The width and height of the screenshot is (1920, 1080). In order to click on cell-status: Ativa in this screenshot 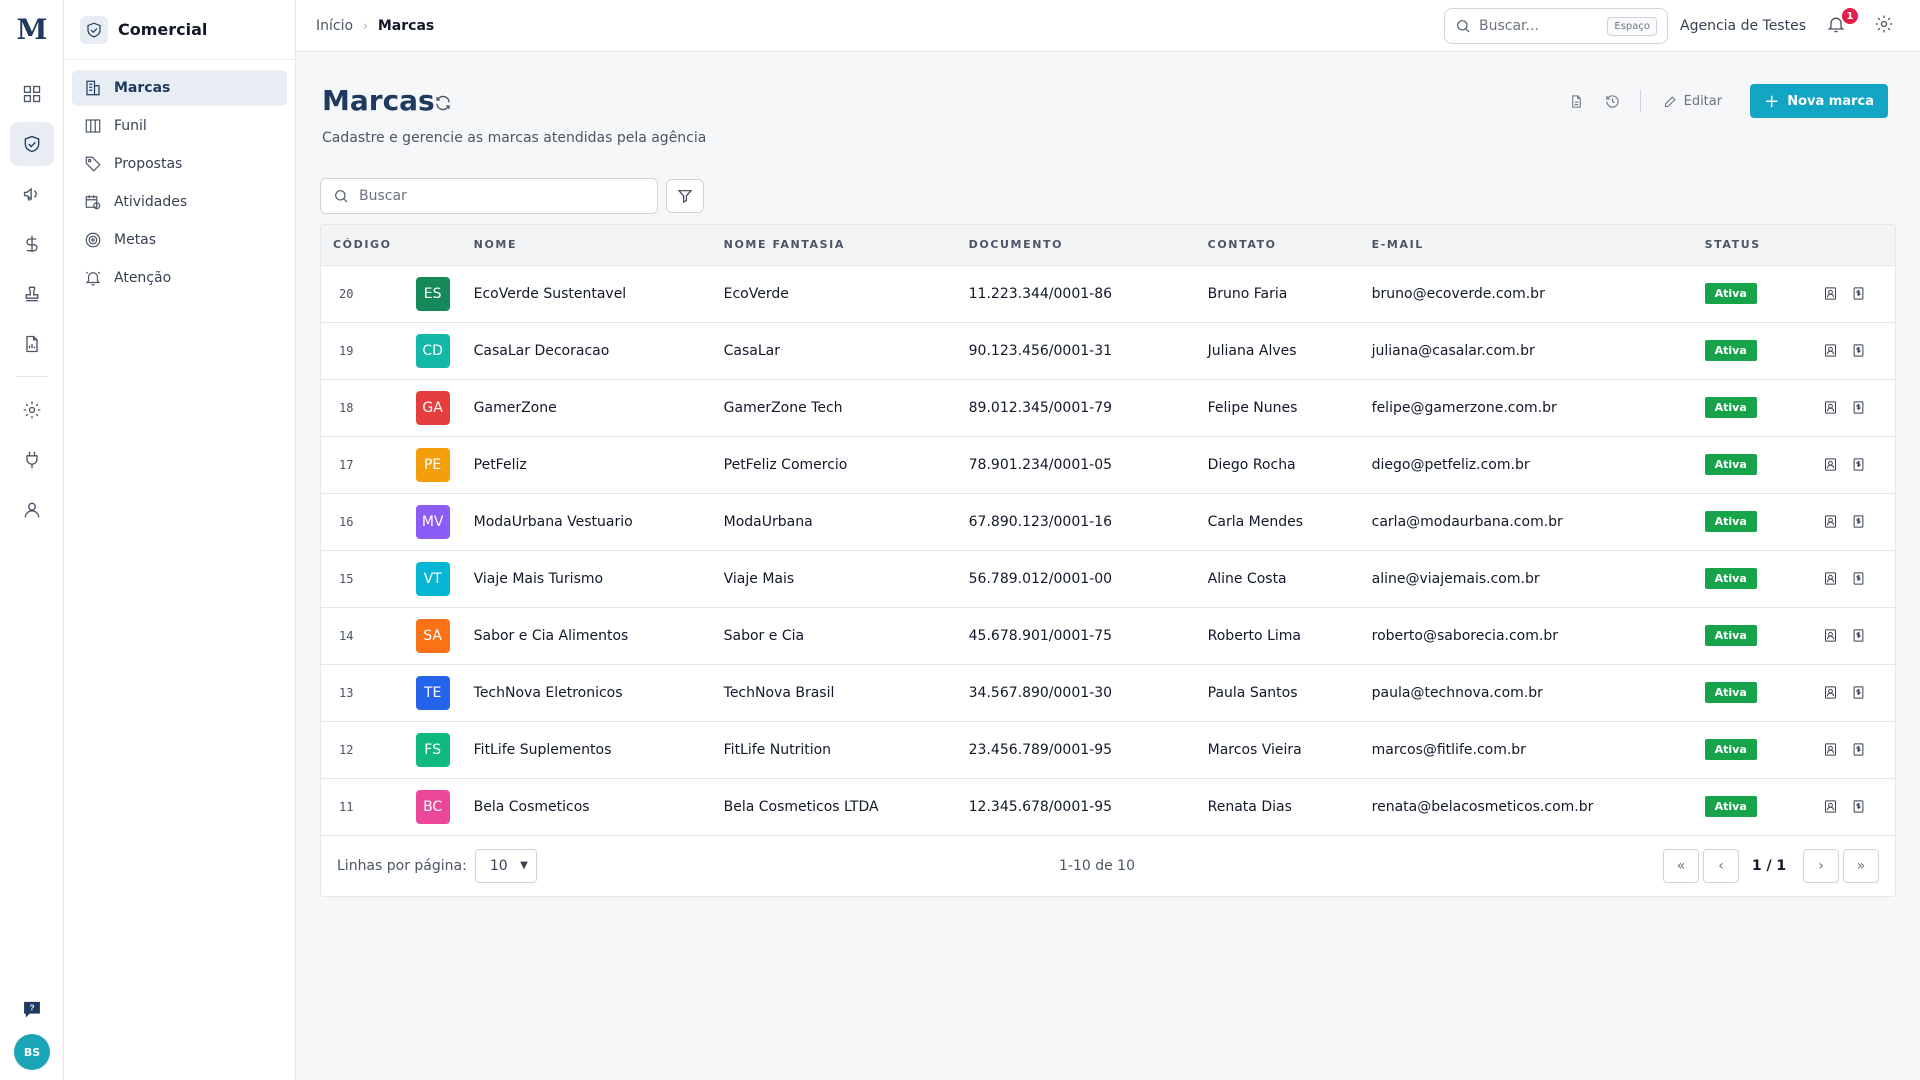, I will do `click(1748, 351)`.